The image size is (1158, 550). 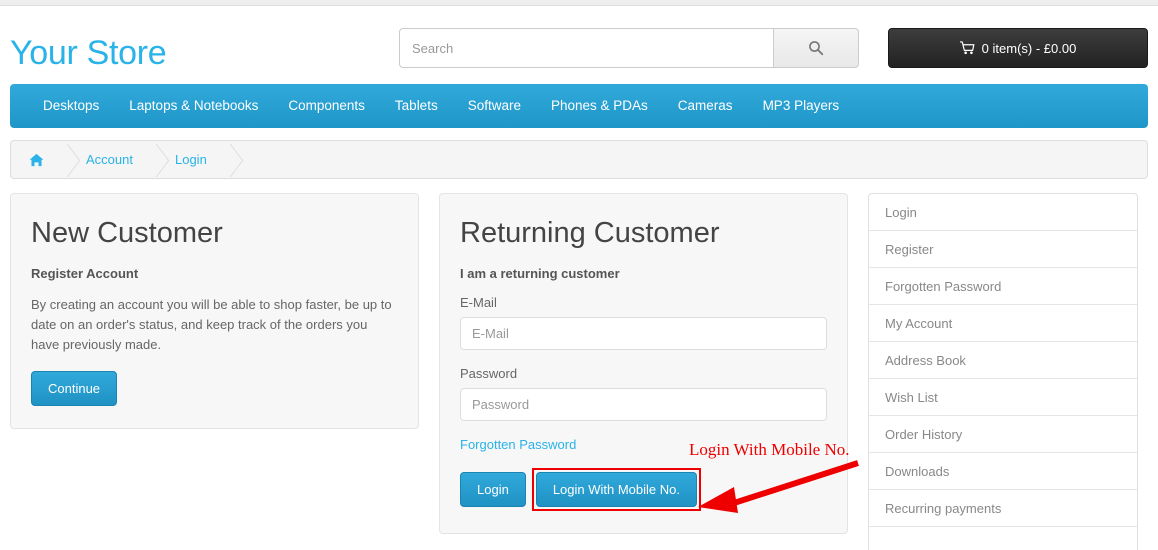 What do you see at coordinates (1003, 249) in the screenshot?
I see `sidebar-item-register: Register` at bounding box center [1003, 249].